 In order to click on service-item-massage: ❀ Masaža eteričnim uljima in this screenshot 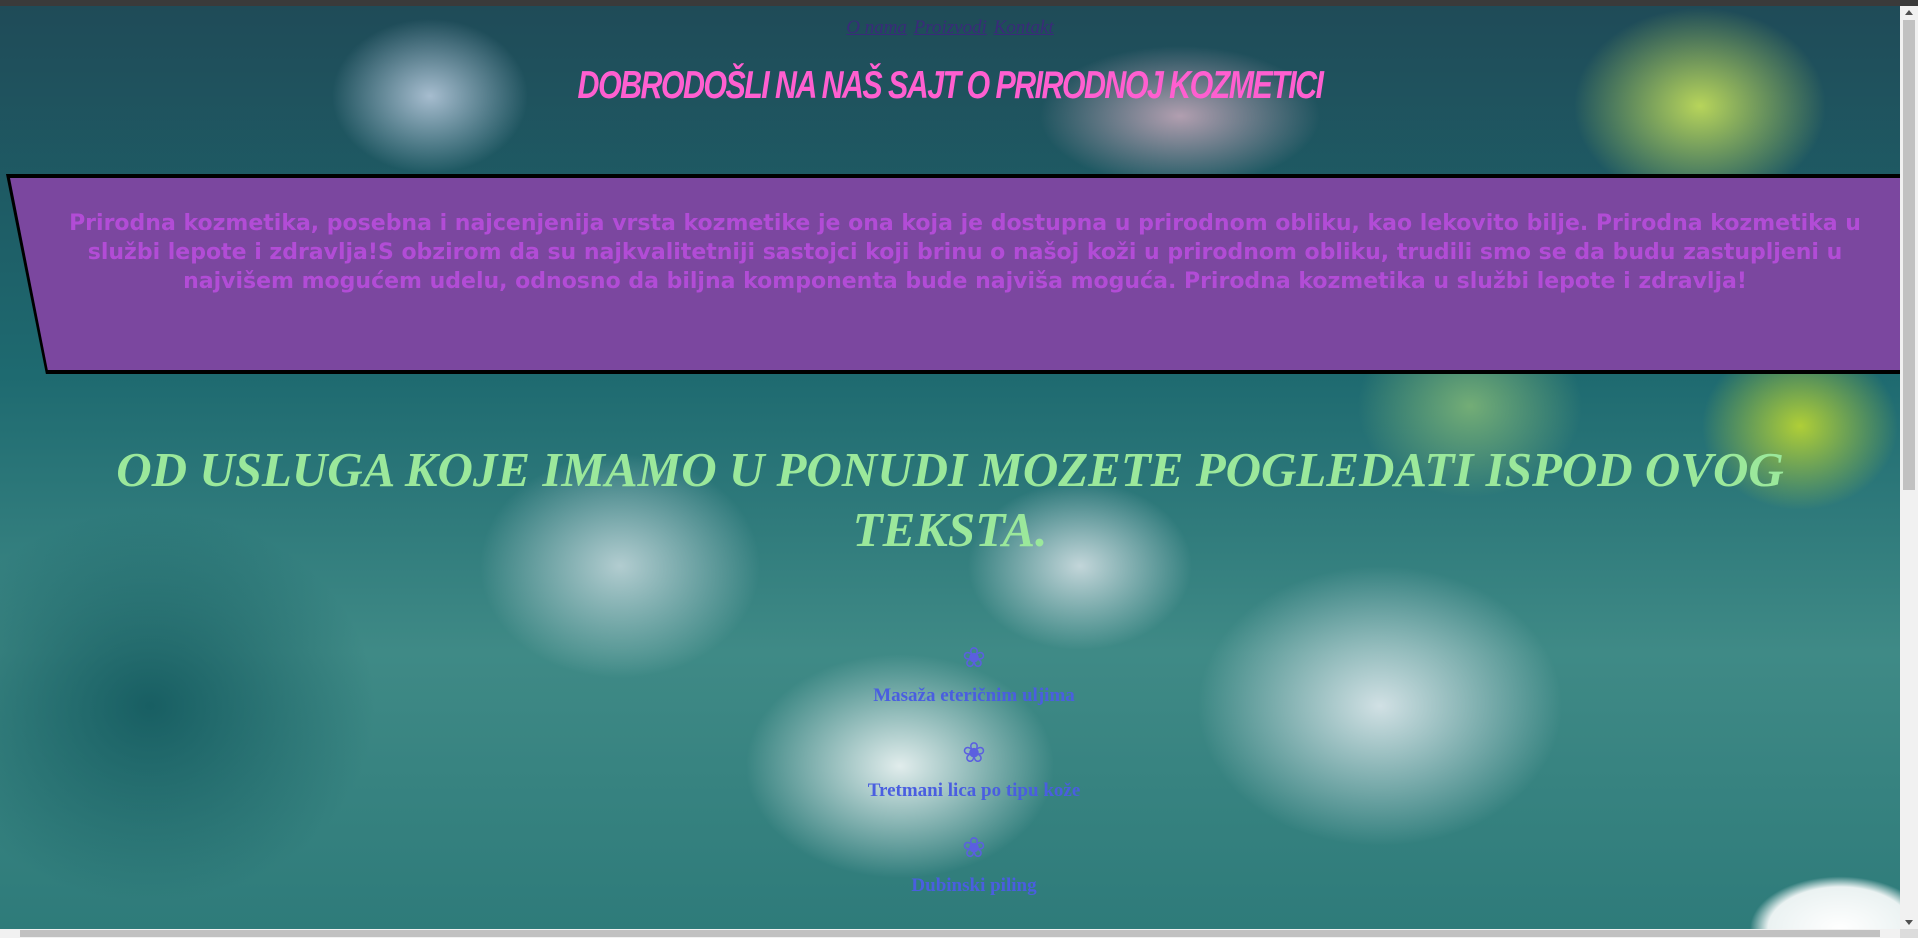, I will do `click(959, 690)`.